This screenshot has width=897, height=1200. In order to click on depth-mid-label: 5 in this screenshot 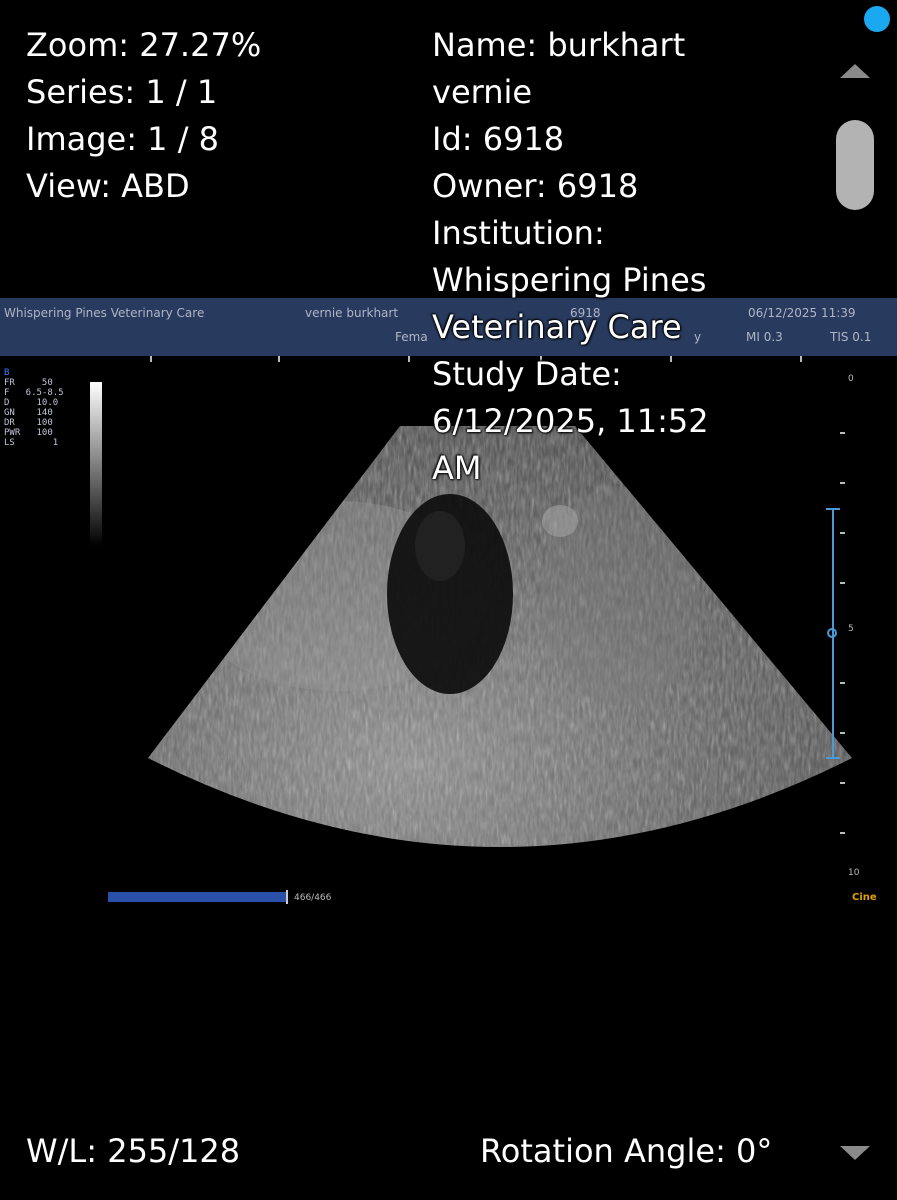, I will do `click(851, 629)`.